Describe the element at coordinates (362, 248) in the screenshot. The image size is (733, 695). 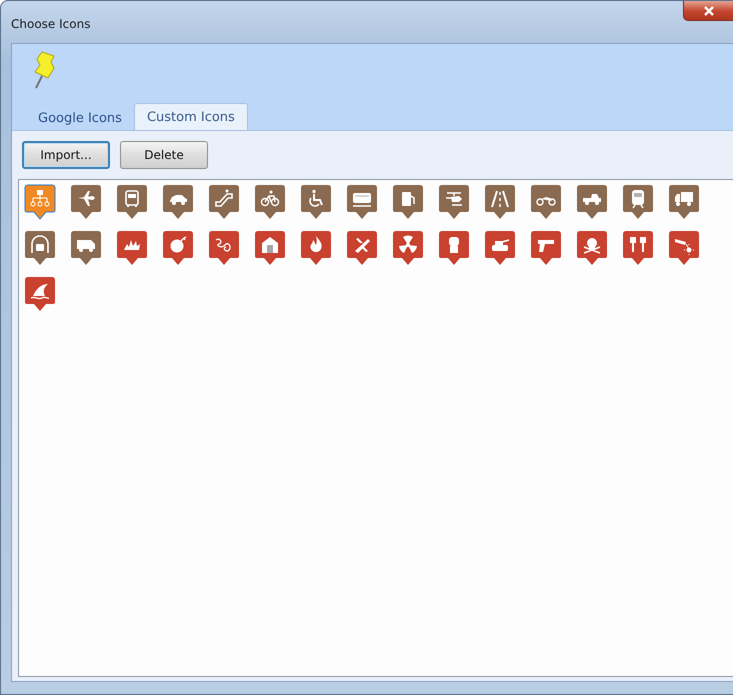
I see `crash-marker-icon` at that location.